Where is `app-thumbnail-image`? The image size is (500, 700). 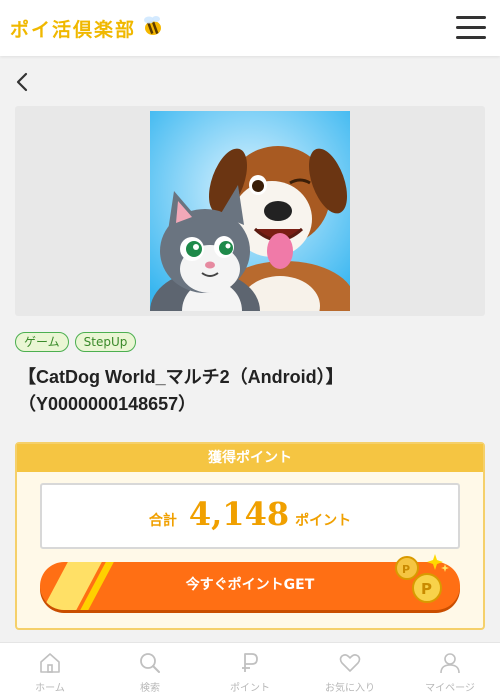
app-thumbnail-image is located at coordinates (250, 211).